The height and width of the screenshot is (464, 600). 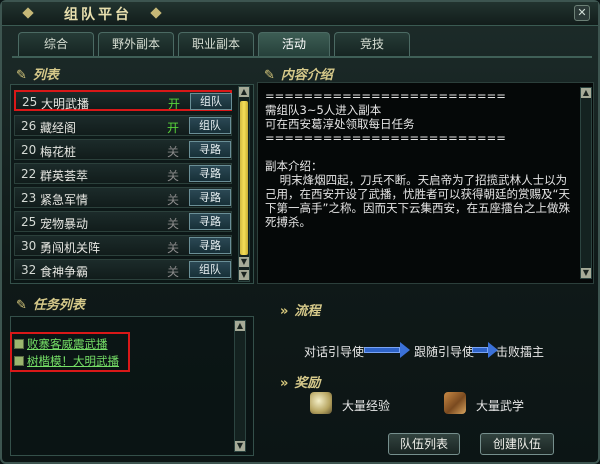 I want to click on item-name: 大明武播, so click(x=65, y=104).